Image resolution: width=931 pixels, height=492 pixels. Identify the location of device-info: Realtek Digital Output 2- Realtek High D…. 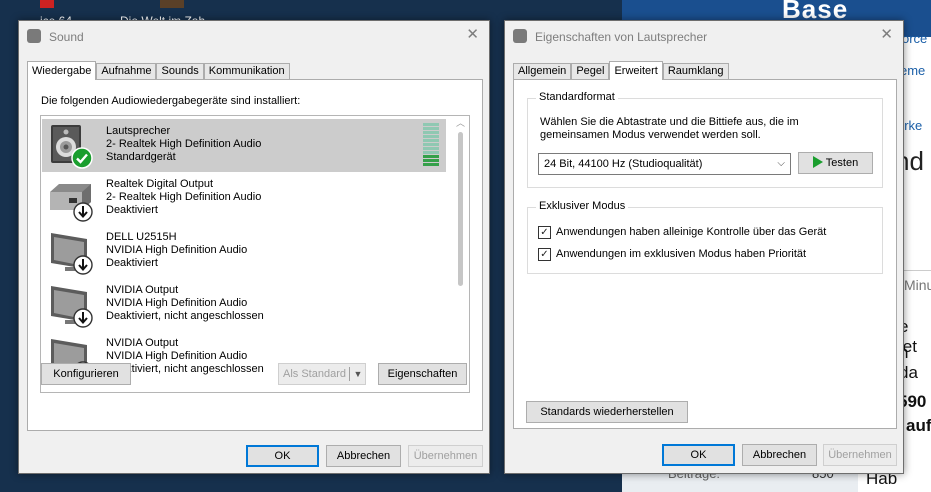
(183, 197).